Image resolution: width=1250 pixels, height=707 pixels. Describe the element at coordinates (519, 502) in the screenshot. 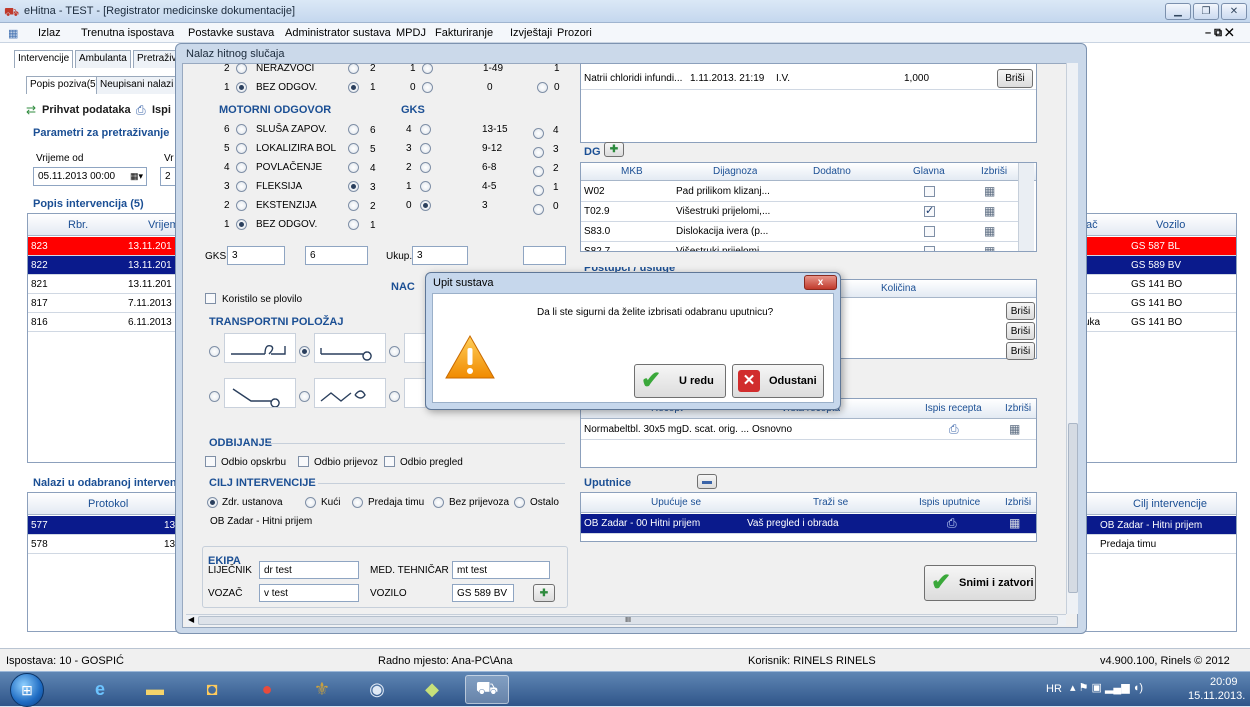

I see `cilj-ostalo-radio` at that location.